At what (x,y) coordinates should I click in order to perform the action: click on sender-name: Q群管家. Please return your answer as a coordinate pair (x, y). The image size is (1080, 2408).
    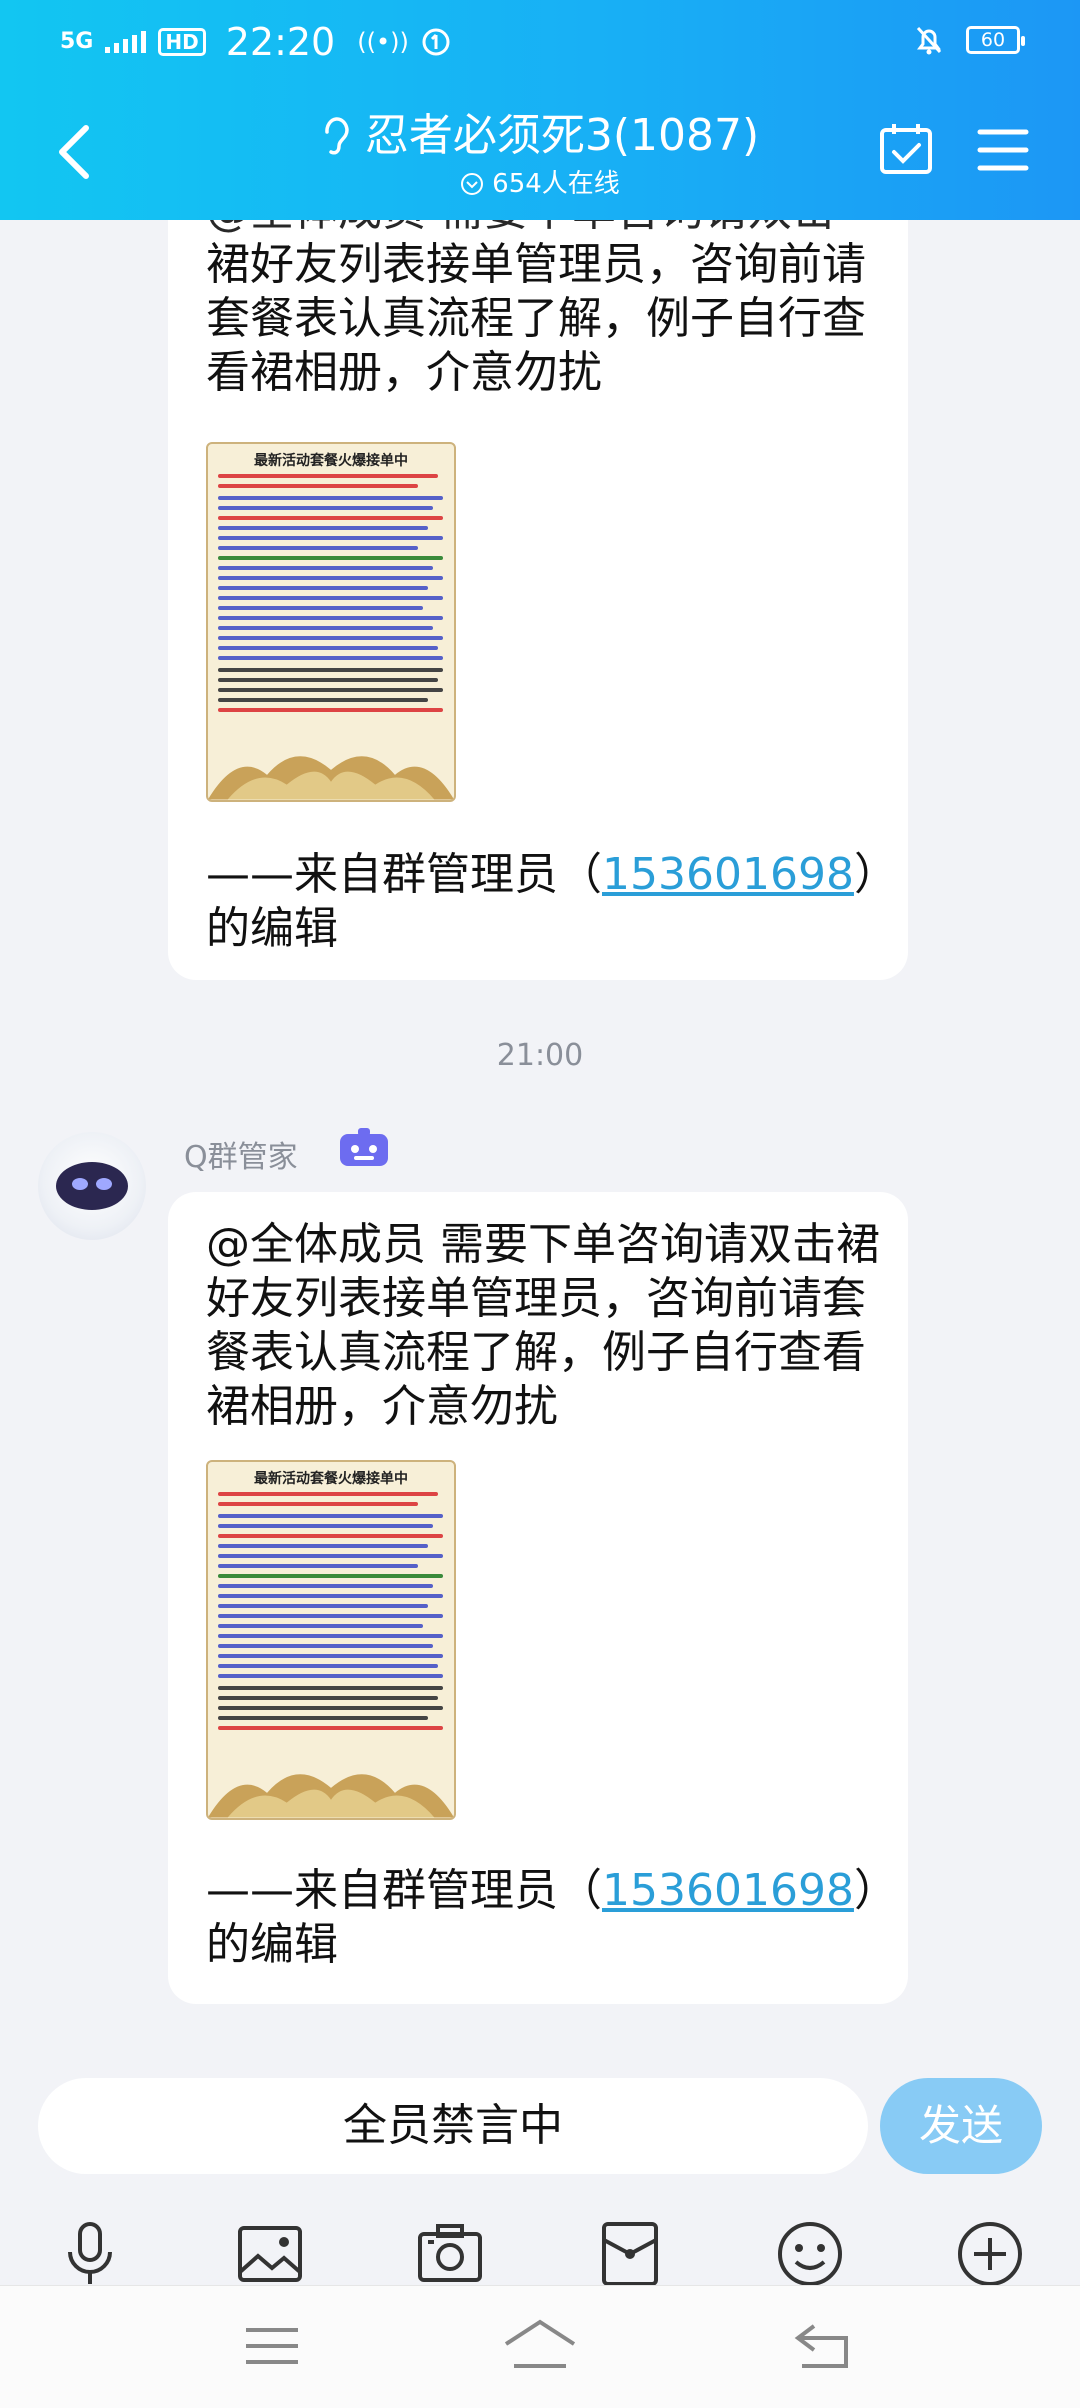
    Looking at the image, I should click on (241, 1157).